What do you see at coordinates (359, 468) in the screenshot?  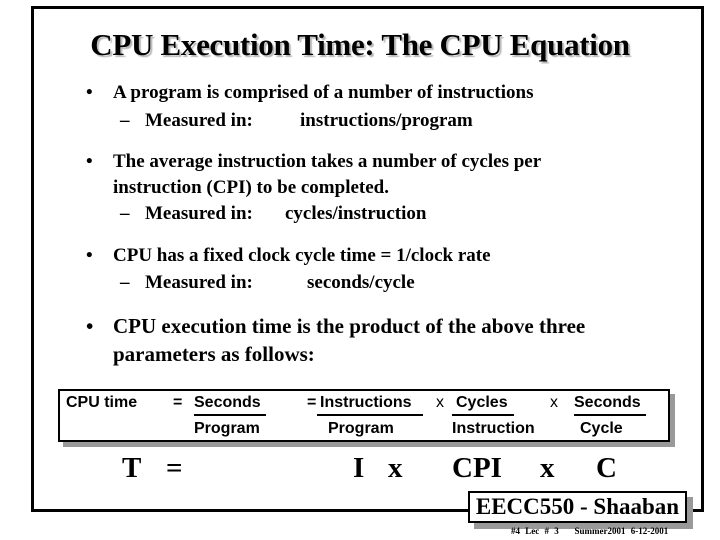 I see `symbol-I: I` at bounding box center [359, 468].